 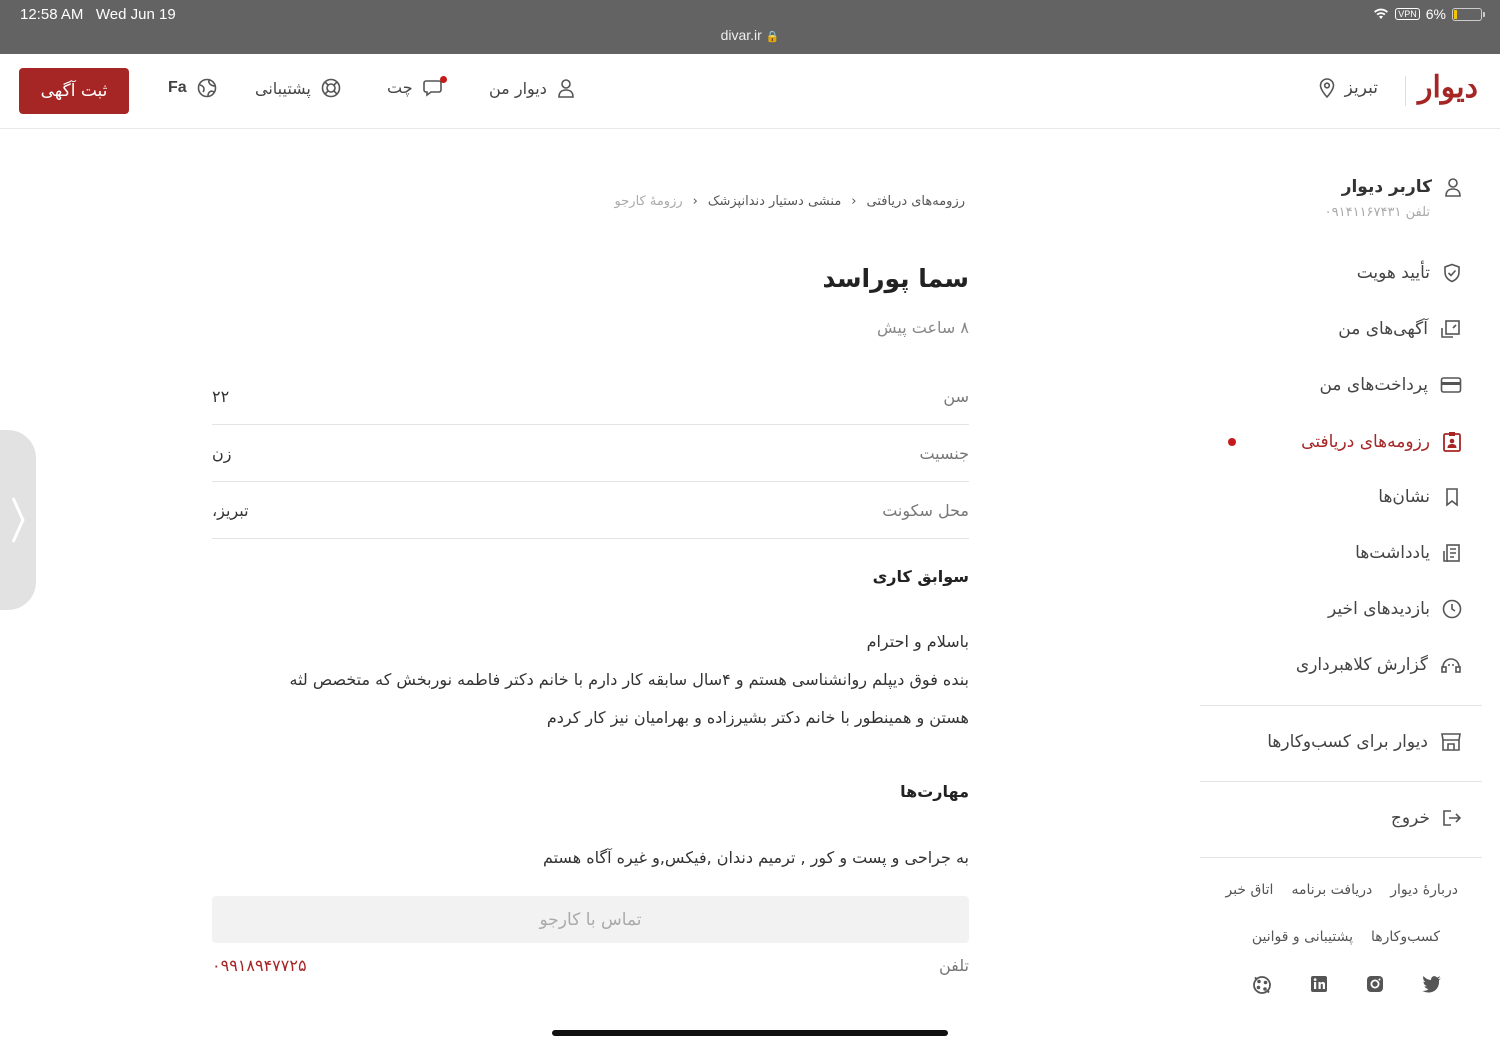 I want to click on sidebar-item-fraud-report: گزارش کلاهبرداری, so click(x=1331, y=665).